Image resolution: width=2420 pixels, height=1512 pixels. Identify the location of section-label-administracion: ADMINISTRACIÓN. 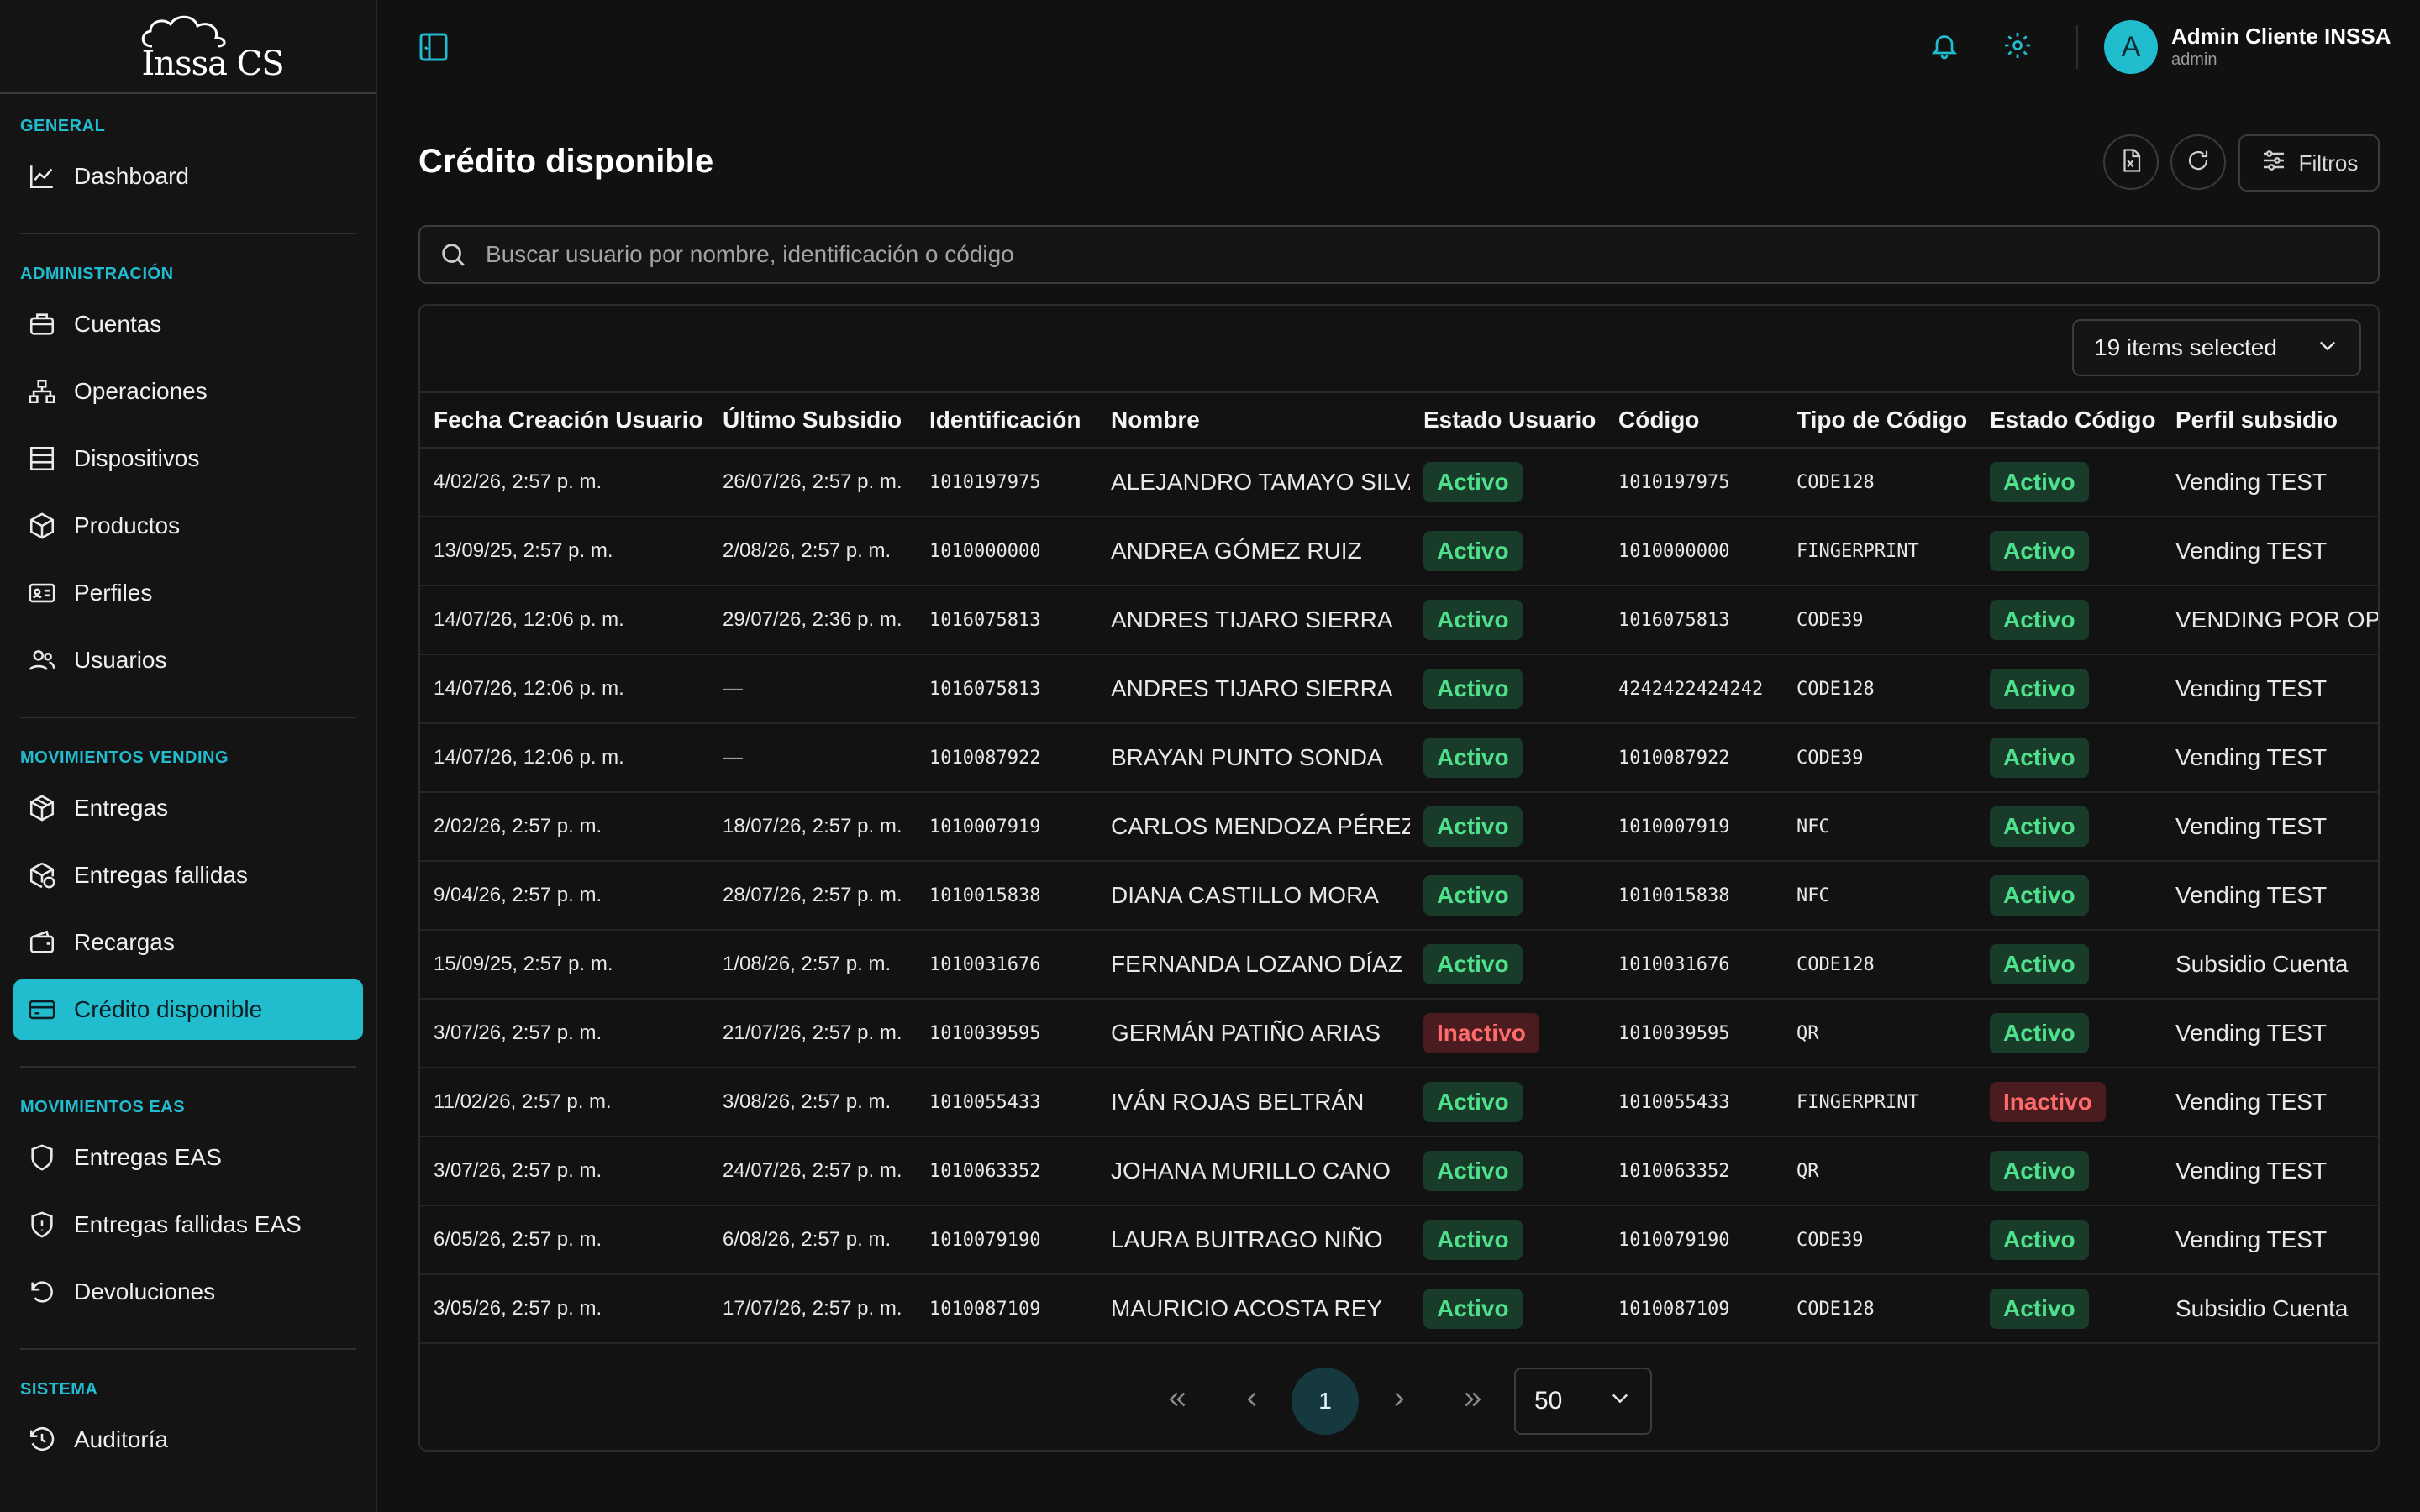
(97, 274).